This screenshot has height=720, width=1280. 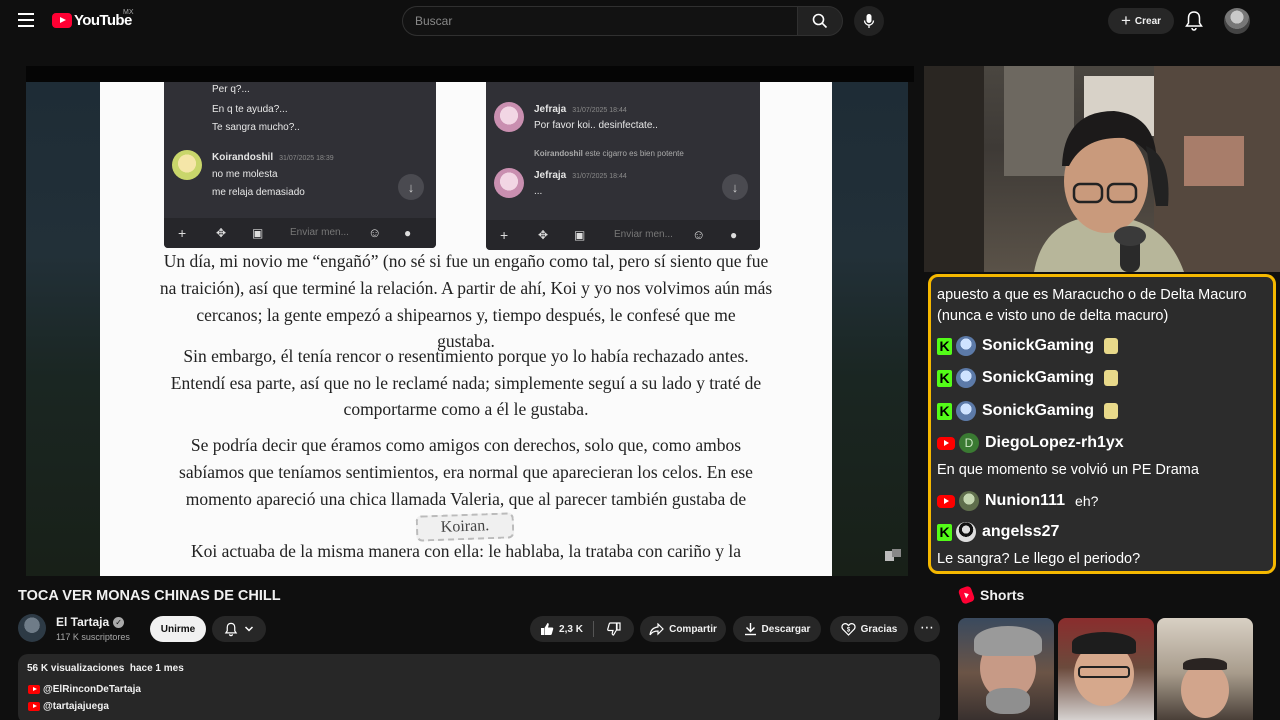 What do you see at coordinates (93, 637) in the screenshot?
I see `subscriber-count: 117 K suscriptores` at bounding box center [93, 637].